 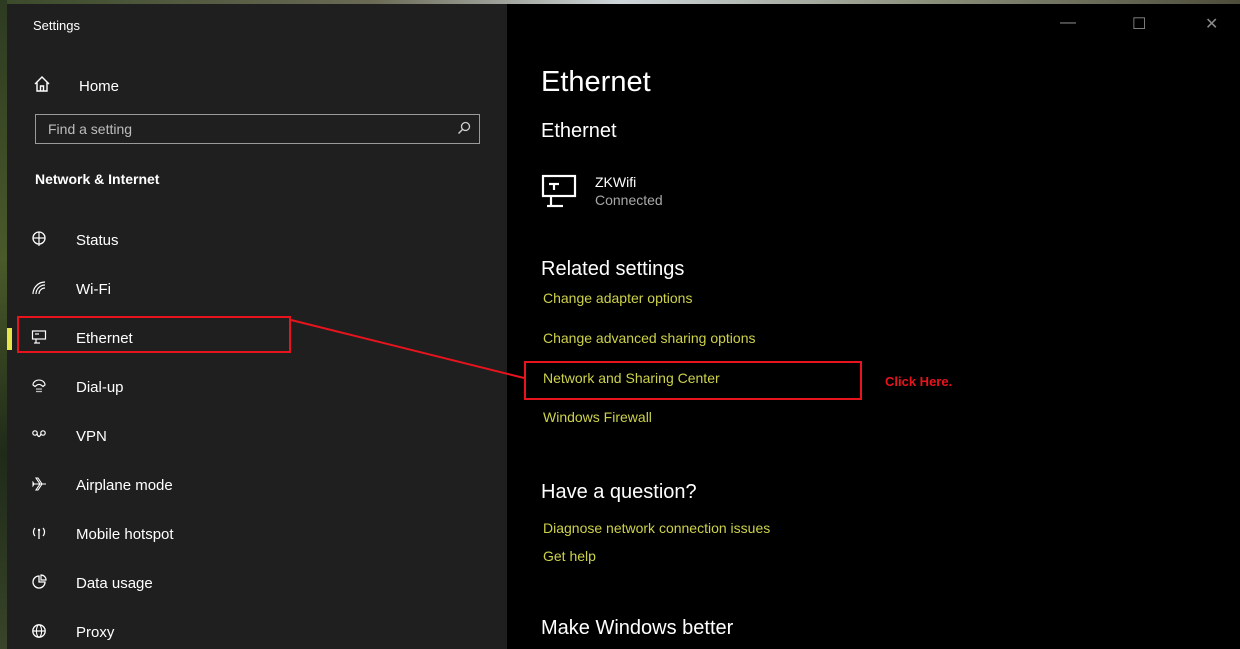 What do you see at coordinates (407, 349) in the screenshot?
I see `annotation-connector` at bounding box center [407, 349].